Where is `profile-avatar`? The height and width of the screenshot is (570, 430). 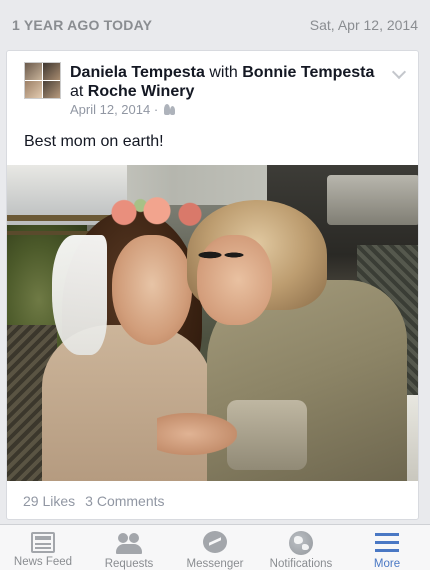 profile-avatar is located at coordinates (42, 80).